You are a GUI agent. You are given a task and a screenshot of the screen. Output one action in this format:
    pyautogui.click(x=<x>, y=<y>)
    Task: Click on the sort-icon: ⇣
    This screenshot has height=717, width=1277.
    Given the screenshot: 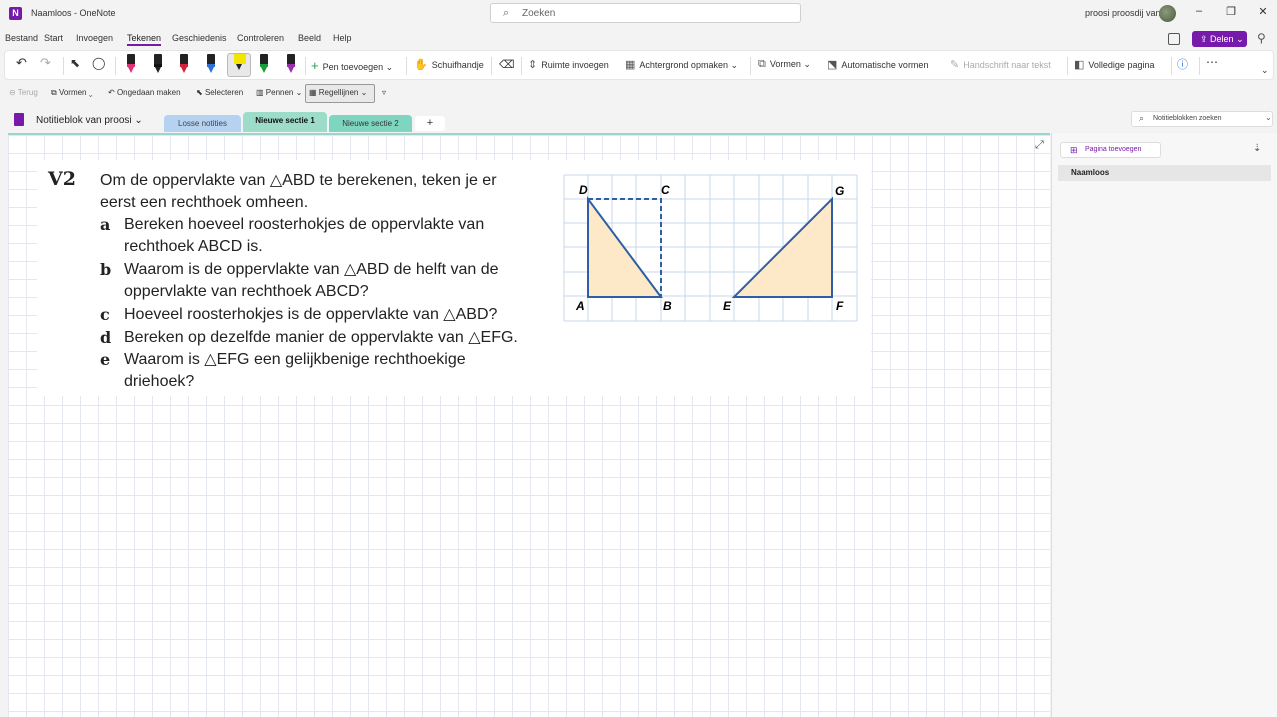 What is the action you would take?
    pyautogui.click(x=1257, y=148)
    